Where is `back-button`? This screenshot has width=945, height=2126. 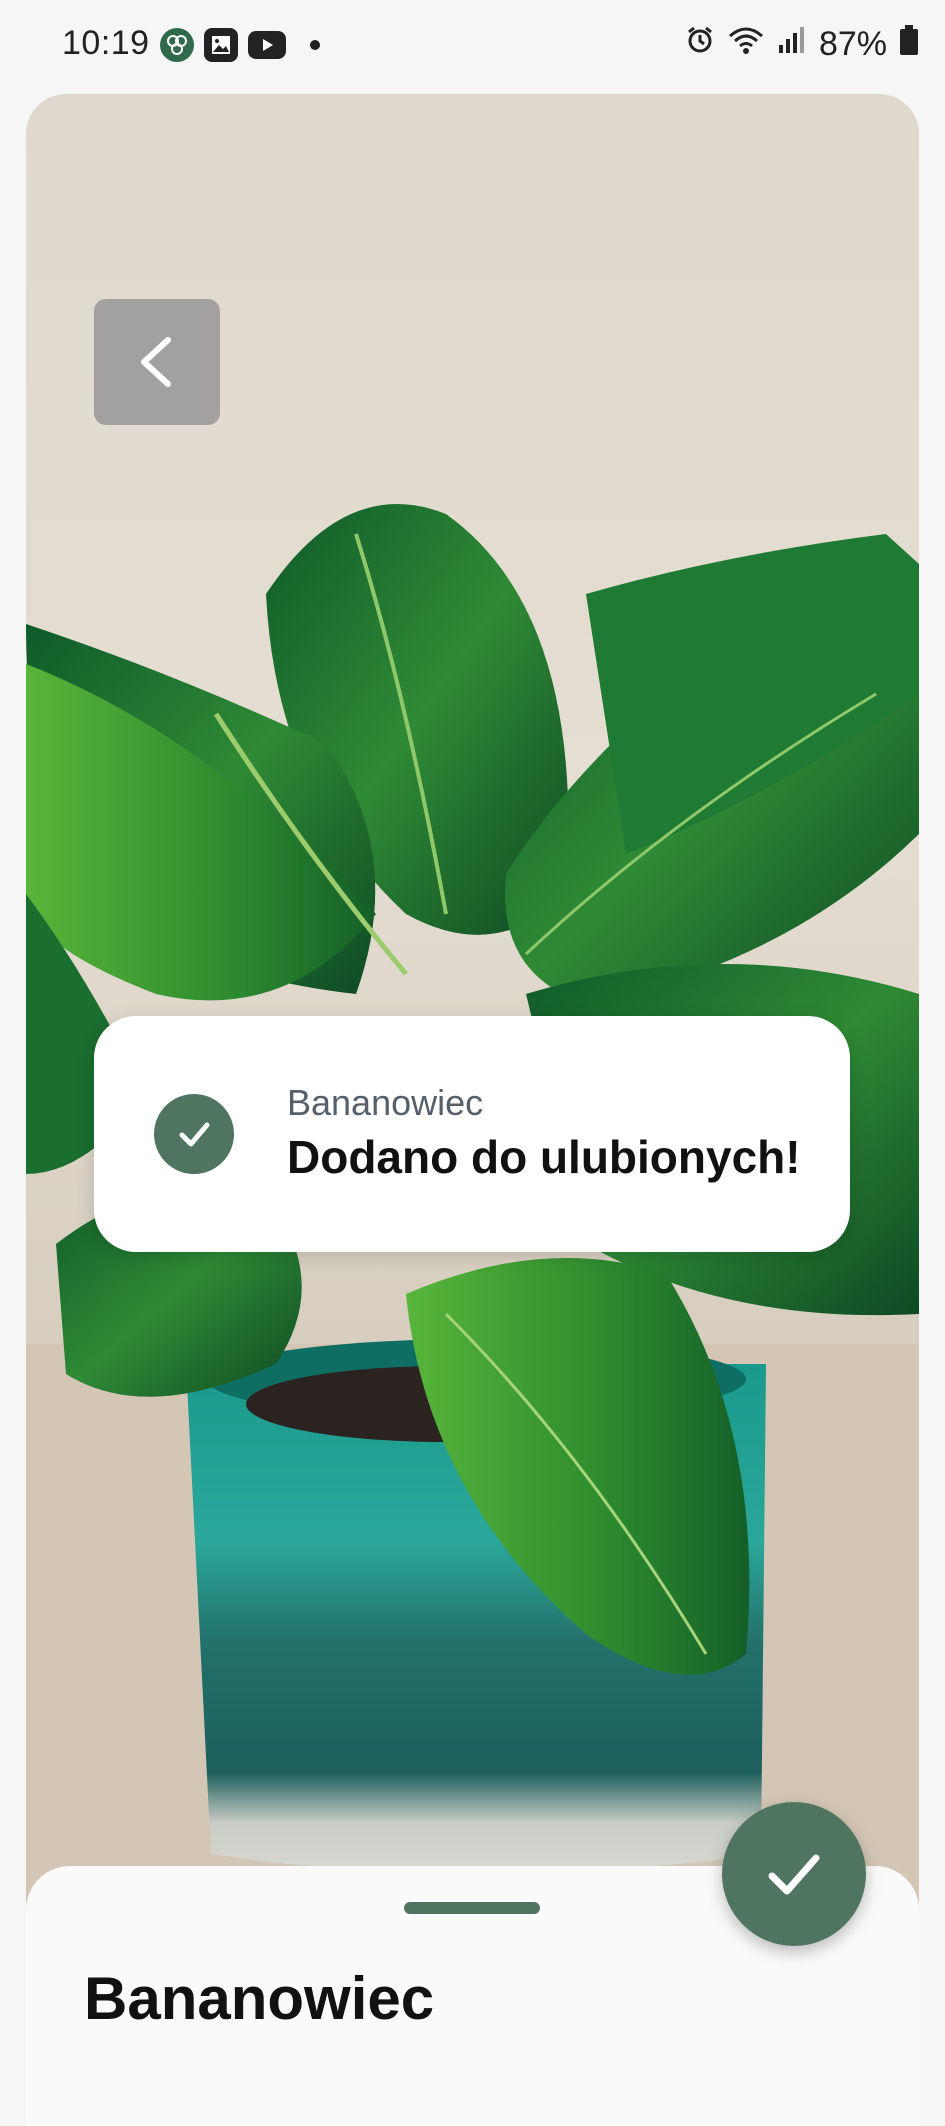 back-button is located at coordinates (157, 362).